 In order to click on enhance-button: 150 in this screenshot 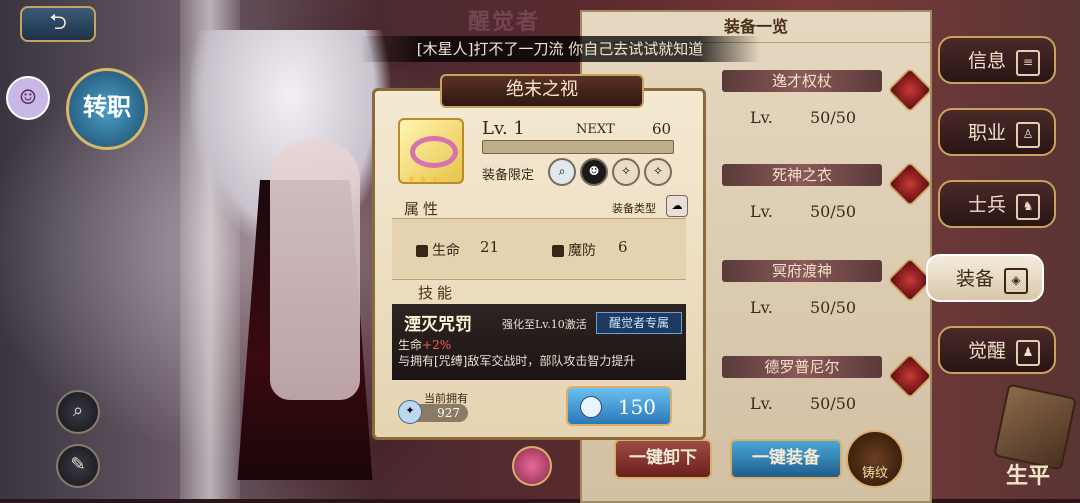, I will do `click(619, 406)`.